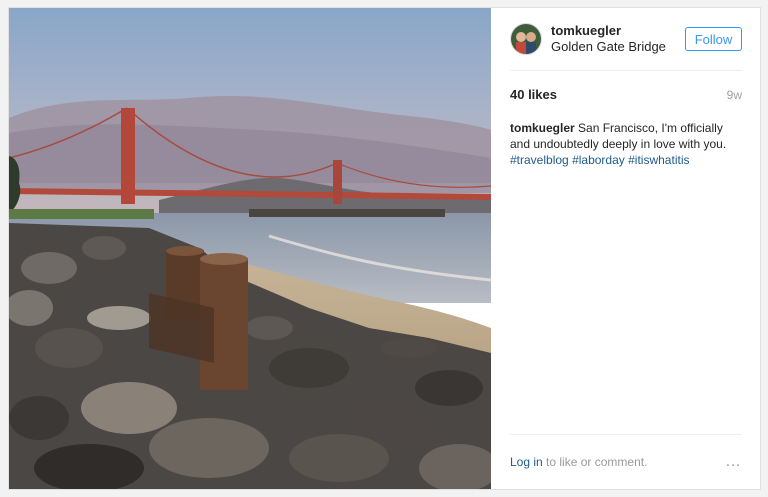  What do you see at coordinates (713, 39) in the screenshot?
I see `follow-button: Follow` at bounding box center [713, 39].